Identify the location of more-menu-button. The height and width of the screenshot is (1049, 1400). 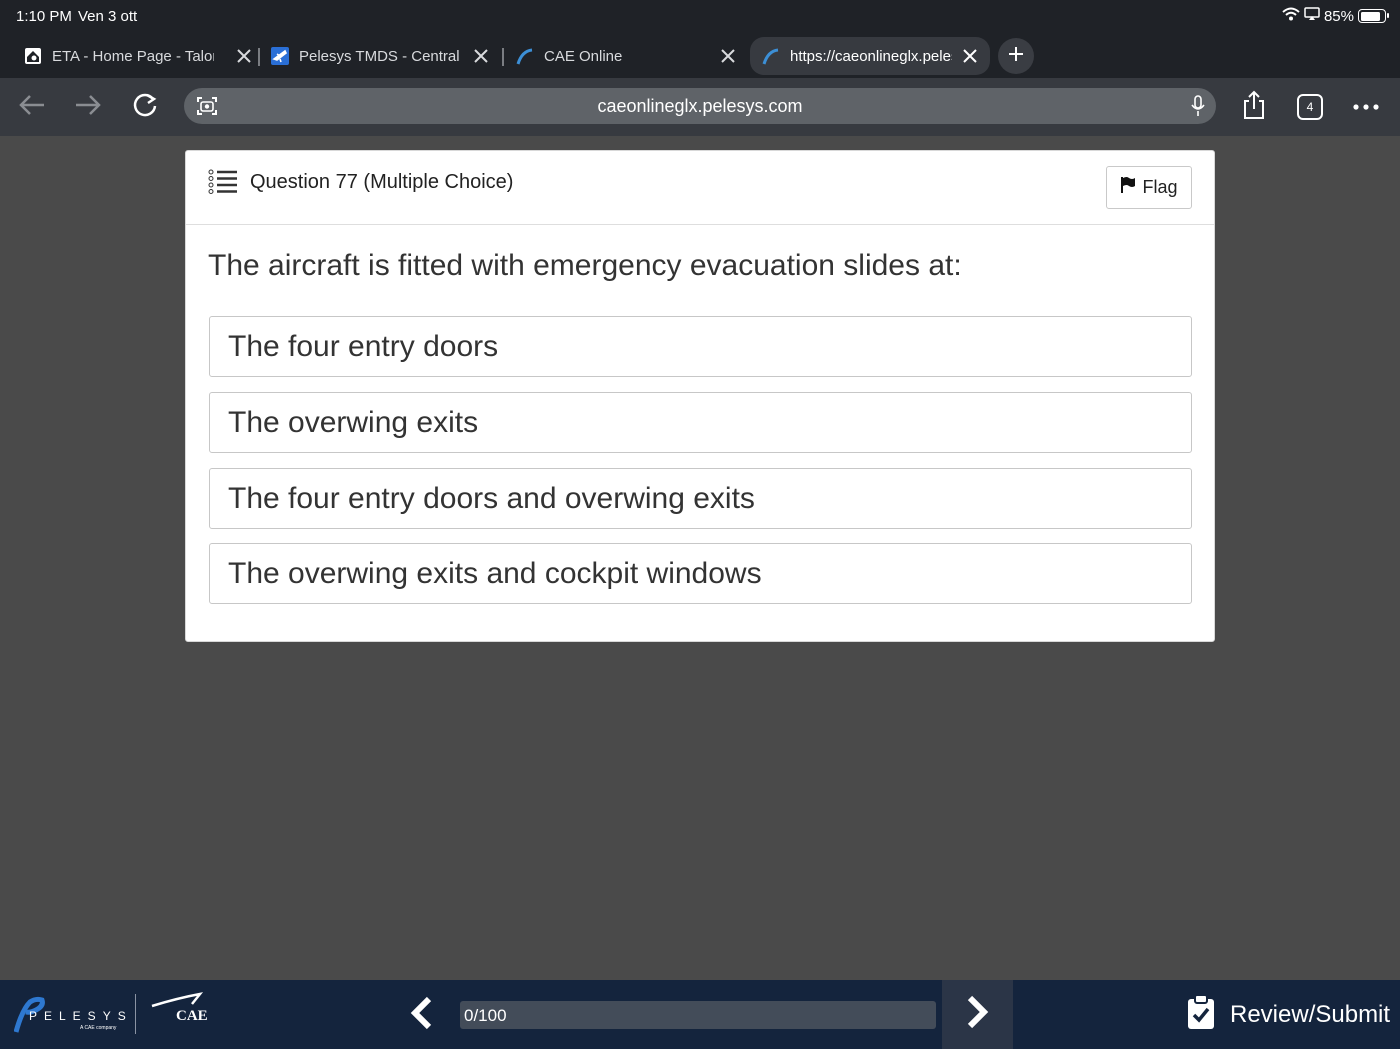
(1366, 107).